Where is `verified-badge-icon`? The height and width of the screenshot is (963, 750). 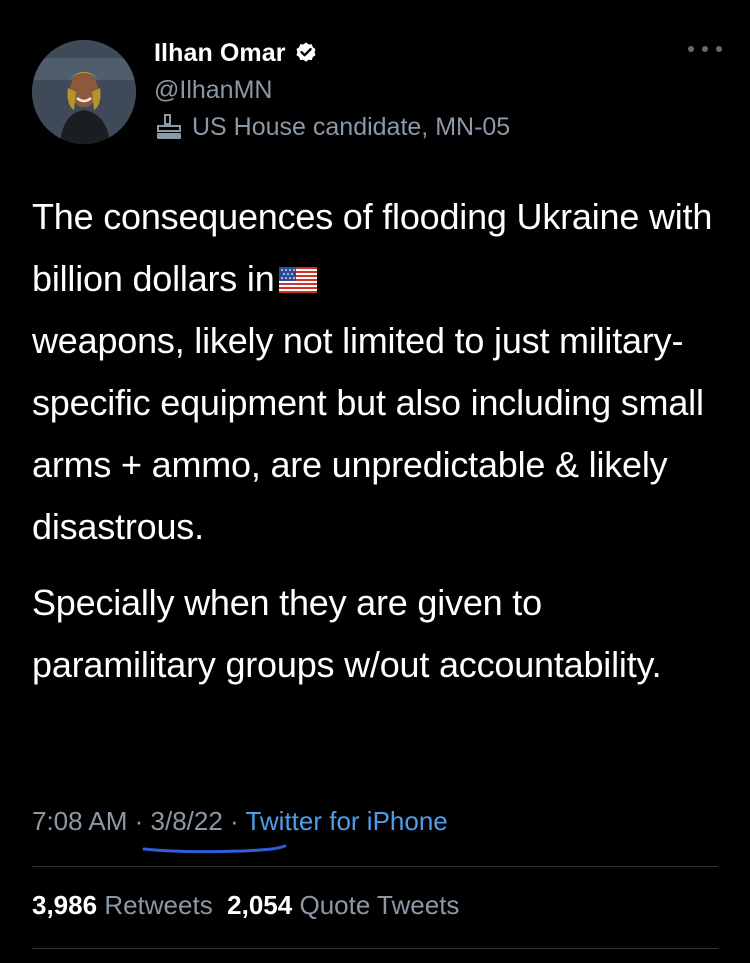 verified-badge-icon is located at coordinates (306, 53).